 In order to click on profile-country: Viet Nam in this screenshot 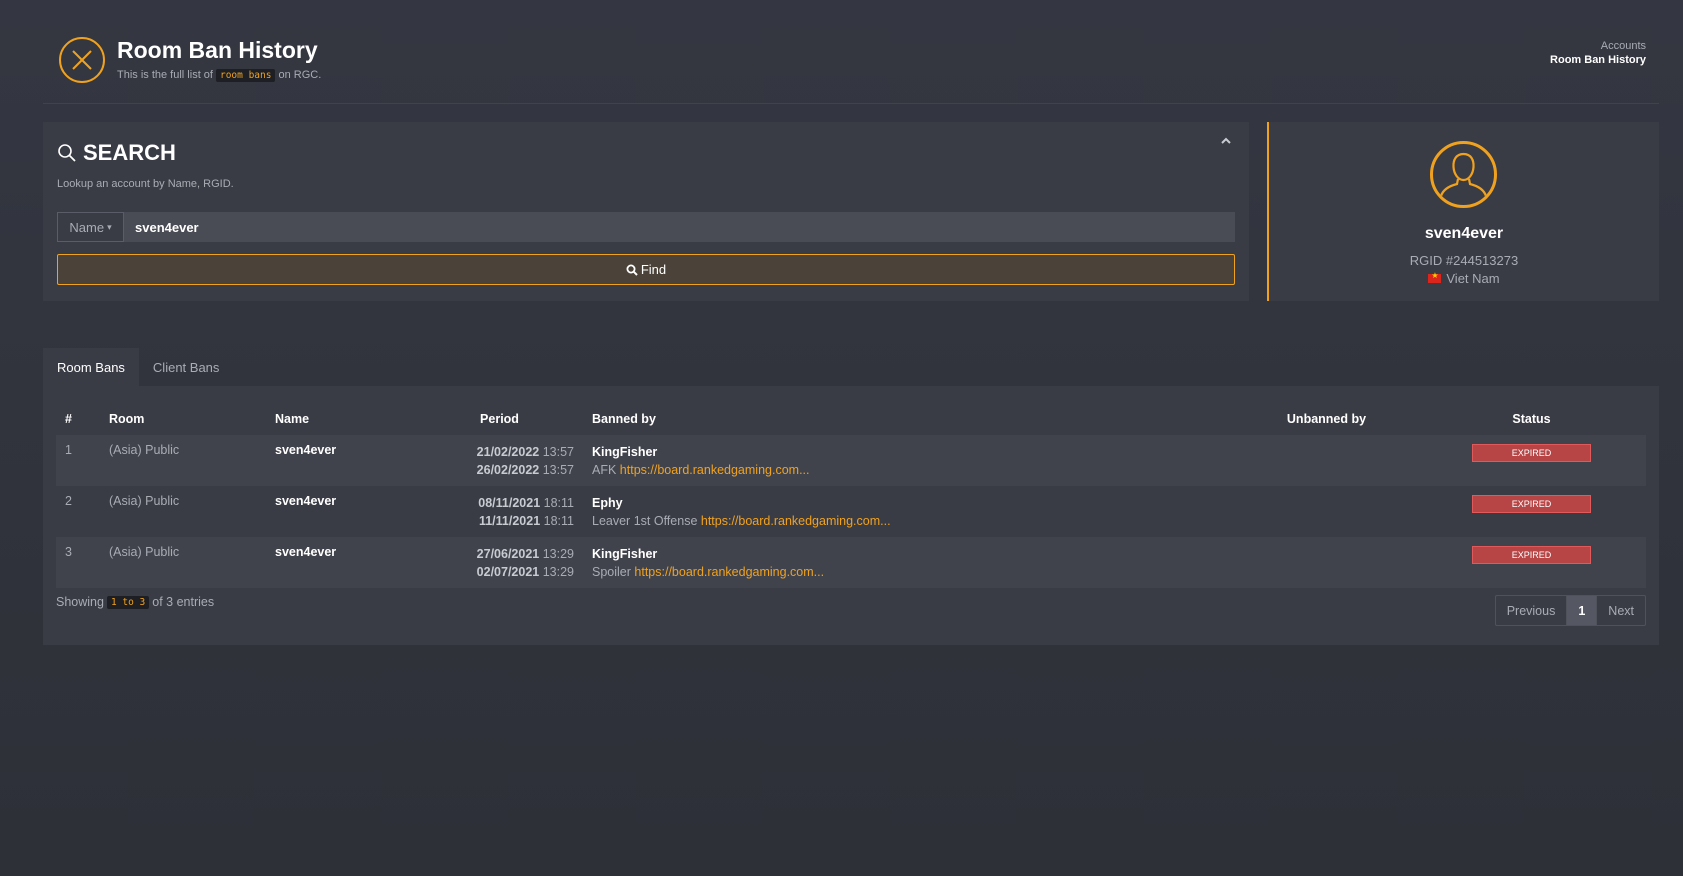, I will do `click(1464, 278)`.